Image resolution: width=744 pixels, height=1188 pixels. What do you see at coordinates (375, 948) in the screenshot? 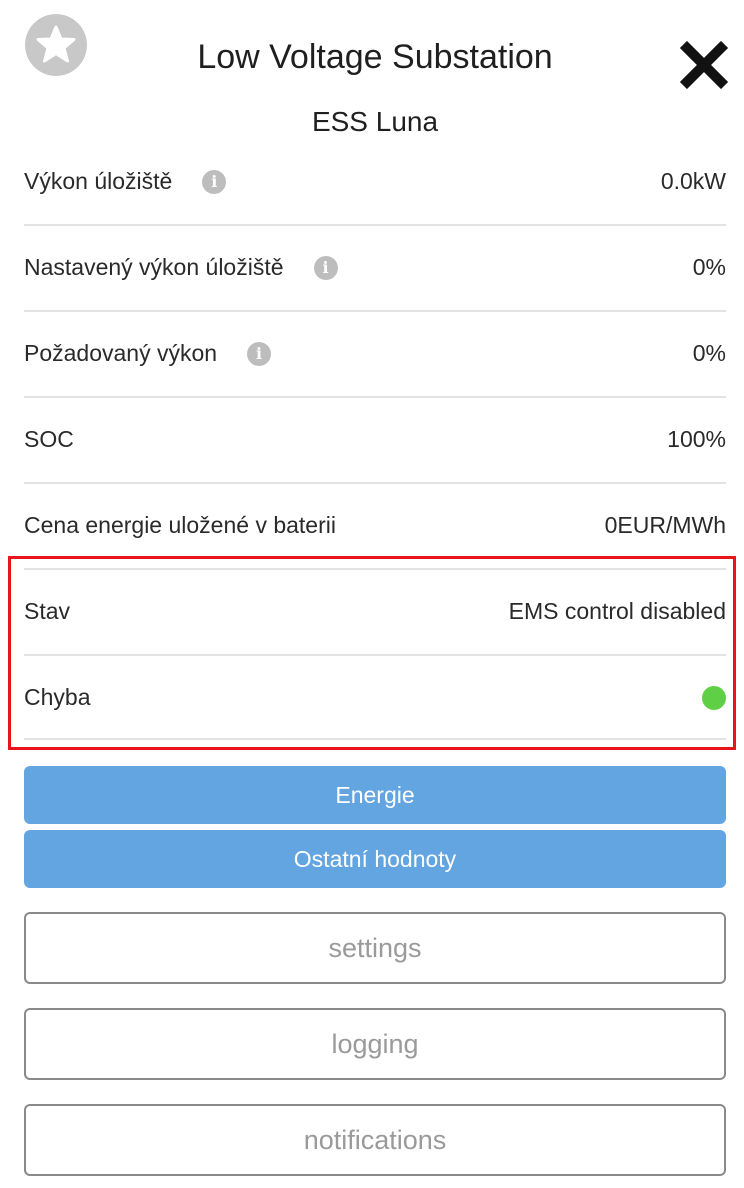
I see `settings-button: settings` at bounding box center [375, 948].